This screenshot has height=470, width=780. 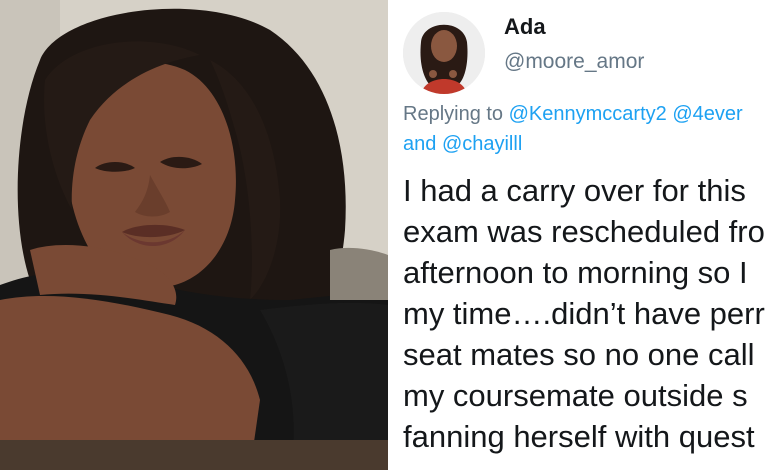 What do you see at coordinates (588, 114) in the screenshot?
I see `mention-link: @Kennymccarty2` at bounding box center [588, 114].